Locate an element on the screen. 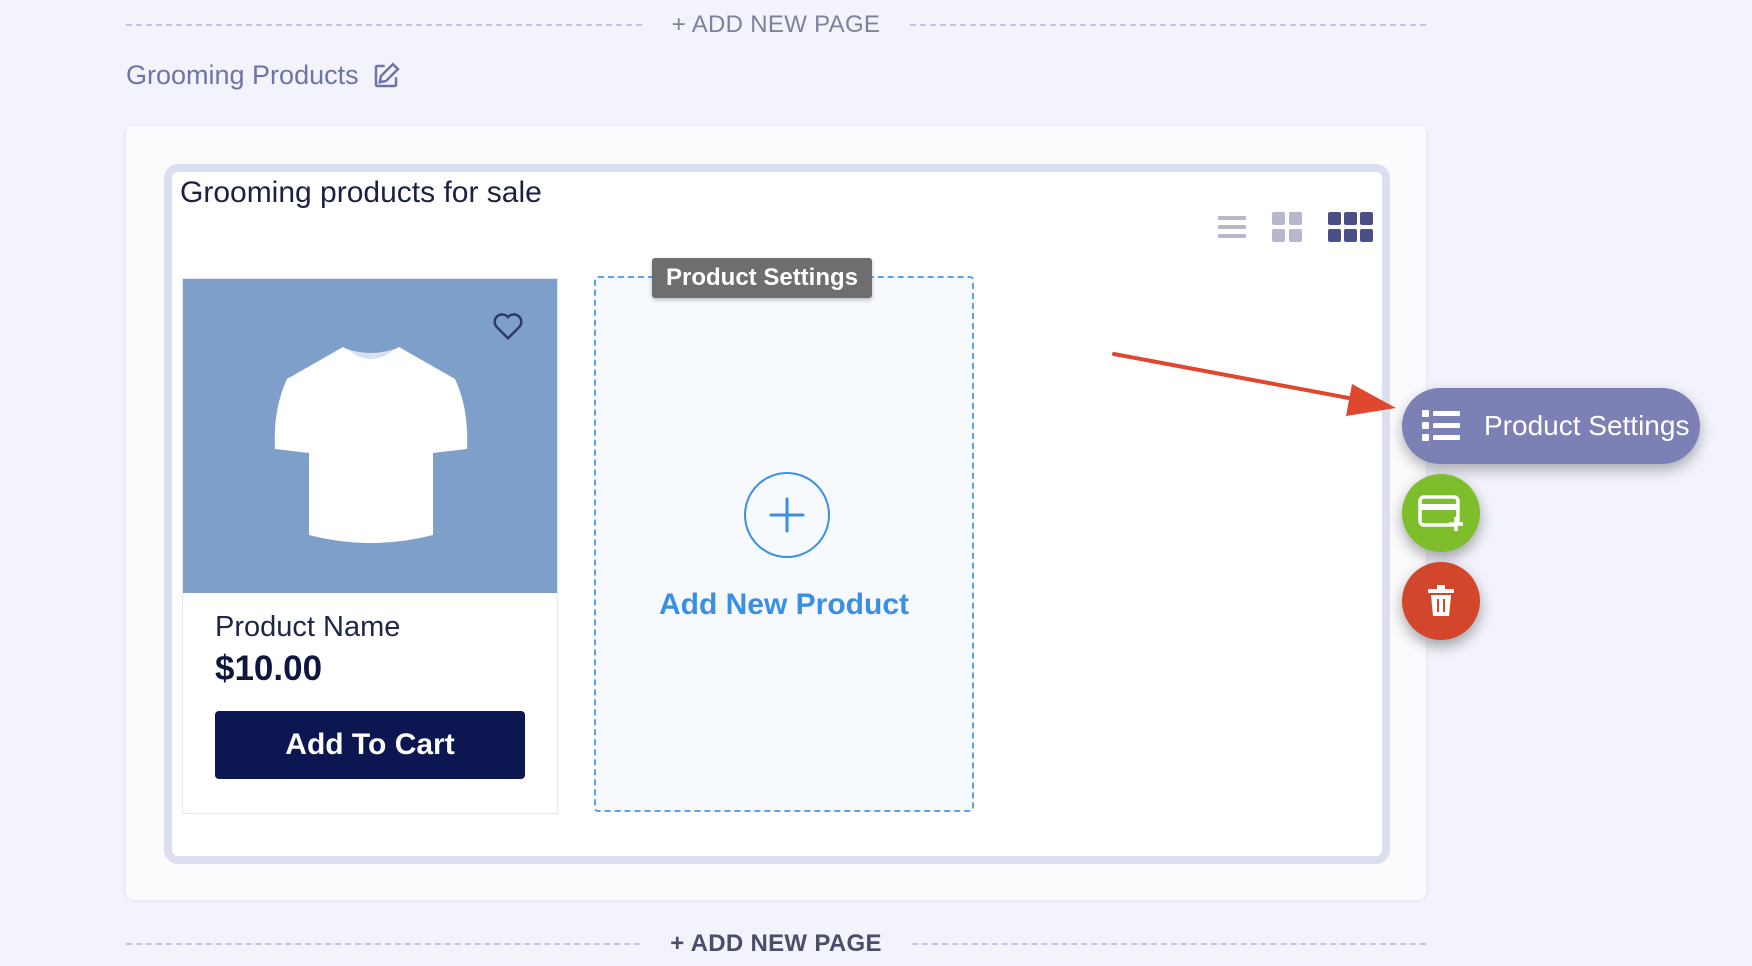 The image size is (1752, 966). product-settings-button: Product Settings is located at coordinates (1551, 426).